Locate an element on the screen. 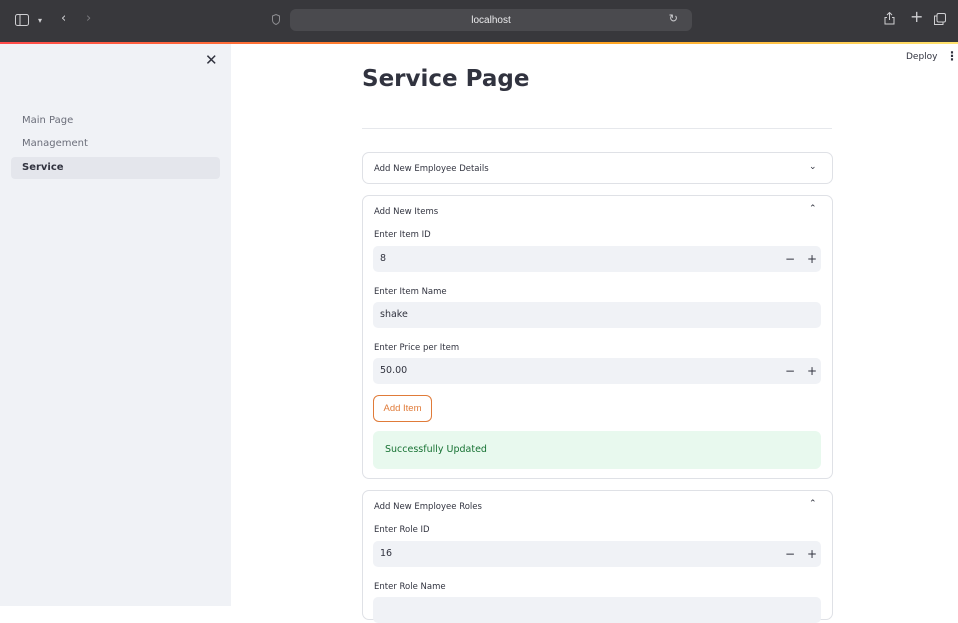 The height and width of the screenshot is (623, 958). item-name-input: shake is located at coordinates (597, 315).